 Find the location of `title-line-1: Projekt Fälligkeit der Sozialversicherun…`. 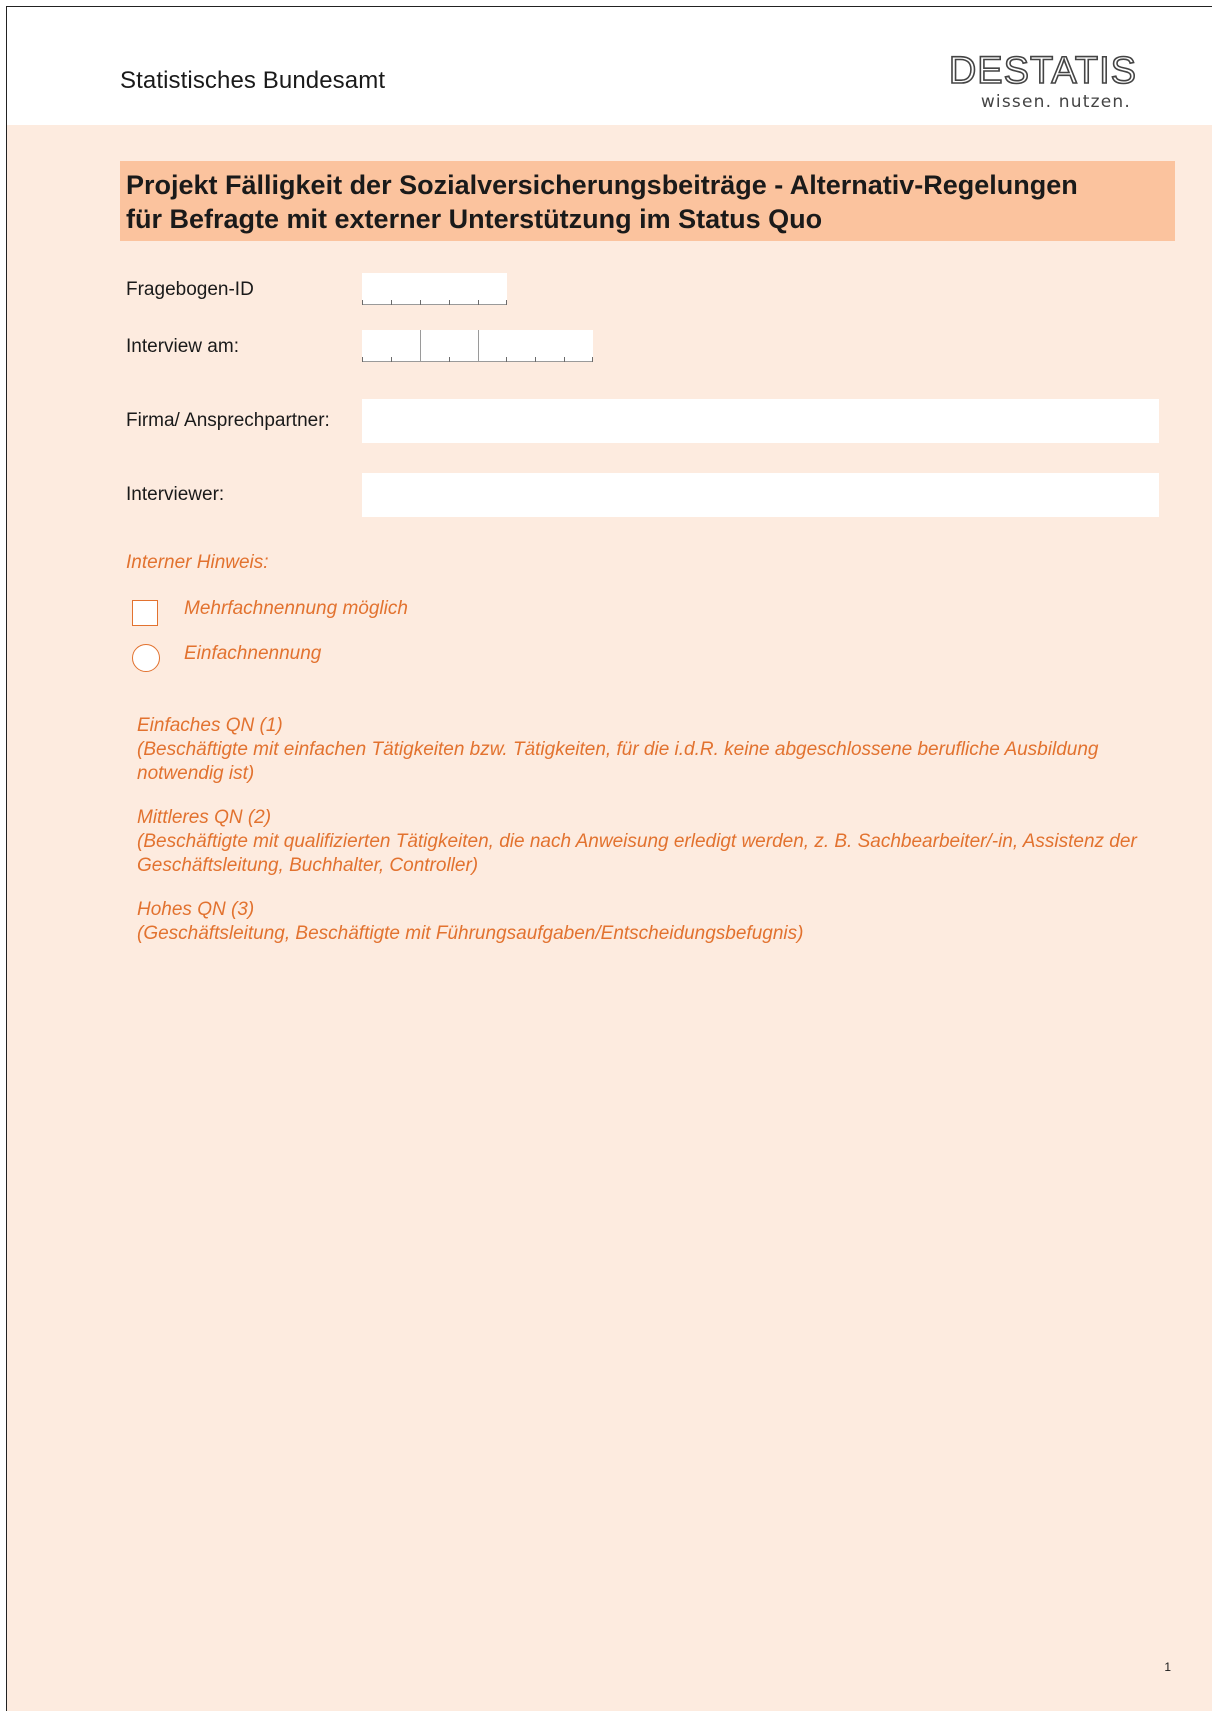

title-line-1: Projekt Fälligkeit der Sozialversicherun… is located at coordinates (602, 185).